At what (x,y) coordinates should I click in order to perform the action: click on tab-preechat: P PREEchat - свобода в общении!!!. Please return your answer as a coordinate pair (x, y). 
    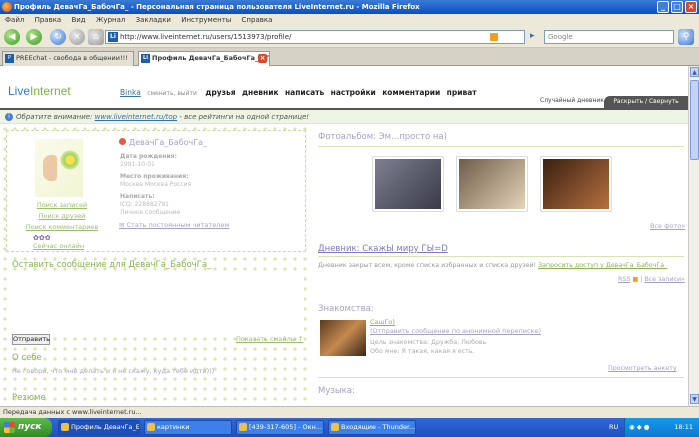
    Looking at the image, I should click on (68, 58).